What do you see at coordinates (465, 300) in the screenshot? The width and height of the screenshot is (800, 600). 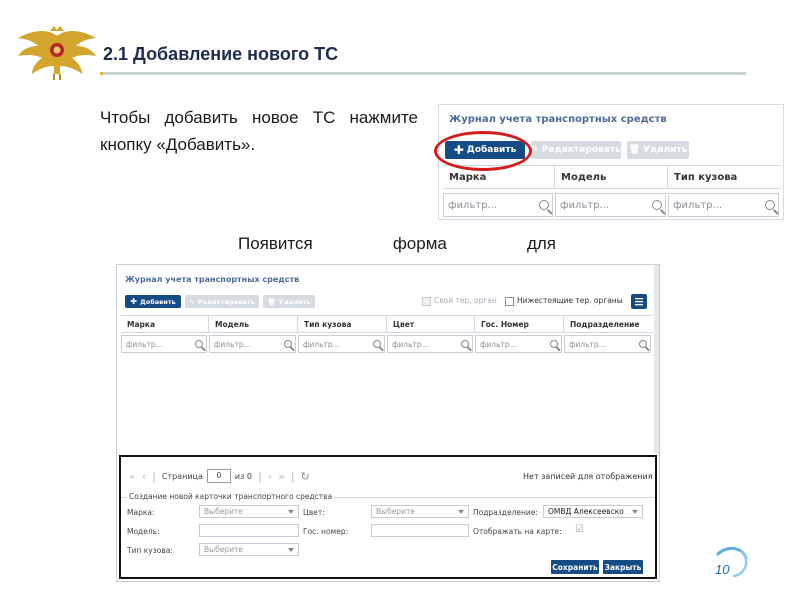 I see `own-org-label: Свой тер. орган` at bounding box center [465, 300].